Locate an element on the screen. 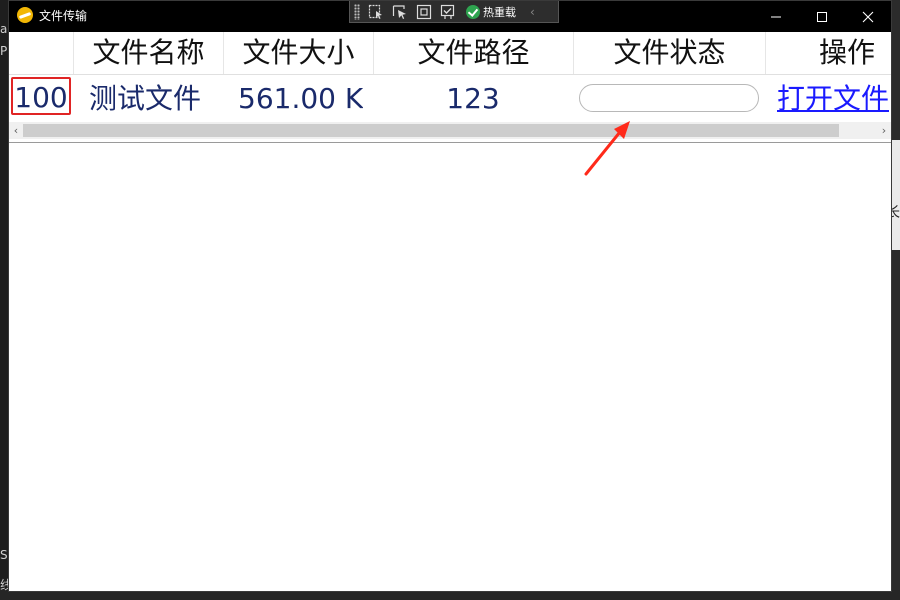  app-logo-icon is located at coordinates (25, 15).